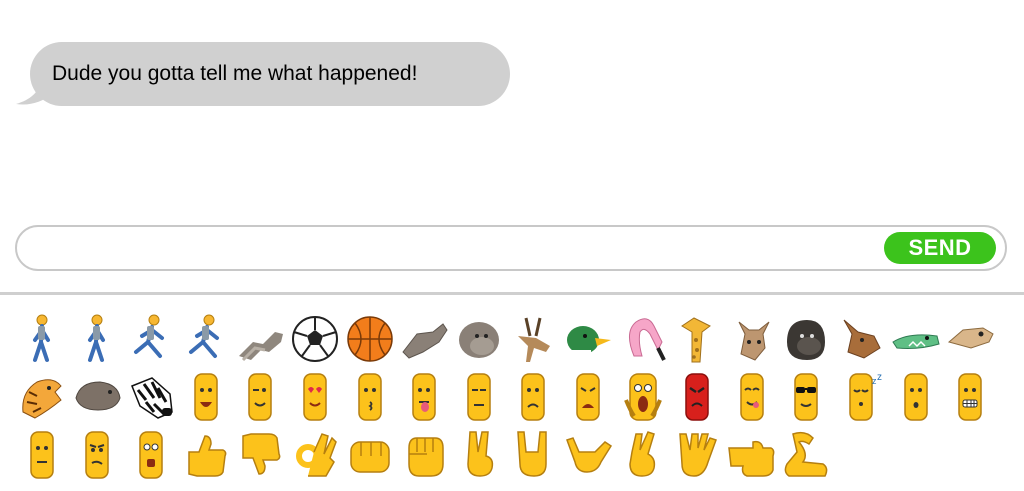 The height and width of the screenshot is (491, 1024). Describe the element at coordinates (533, 455) in the screenshot. I see `rock-hand-icon` at that location.